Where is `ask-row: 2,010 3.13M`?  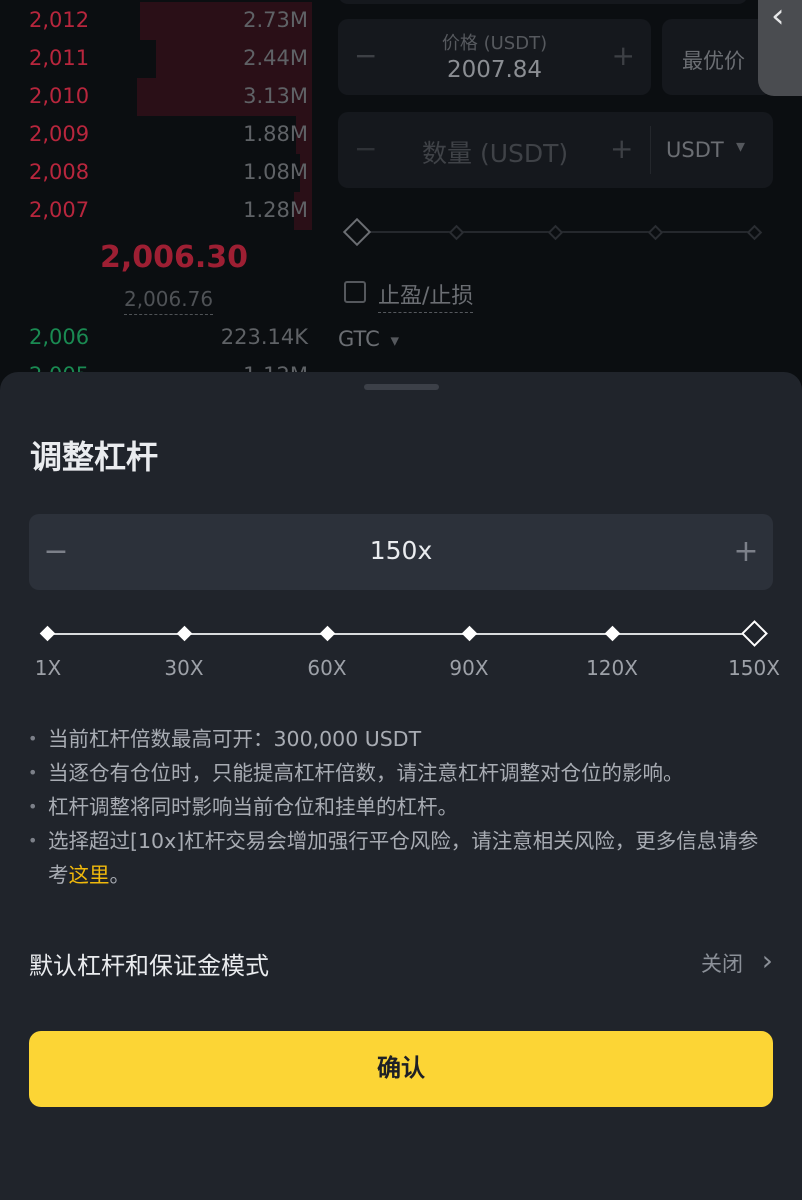
ask-row: 2,010 3.13M is located at coordinates (156, 97).